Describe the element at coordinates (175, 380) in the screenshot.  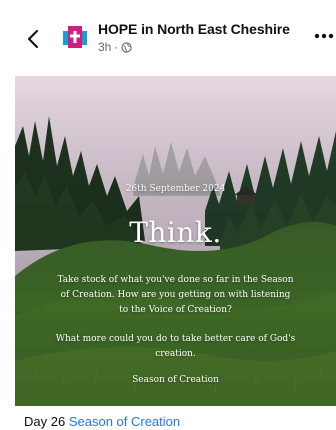
I see `post-signature: Season of Creation` at that location.